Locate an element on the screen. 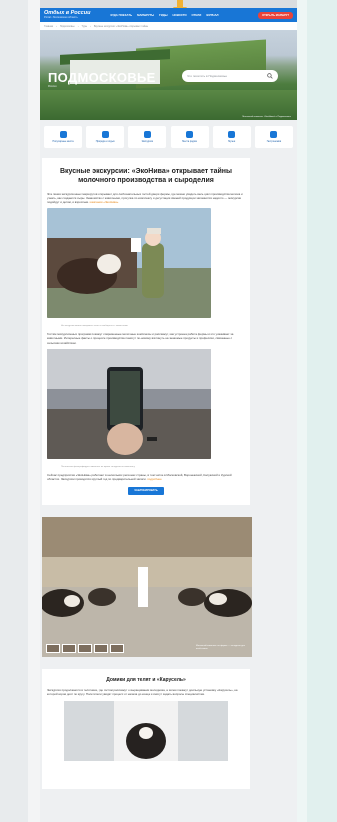 The image size is (337, 822). breadcrumb-item: Подмосковье is located at coordinates (67, 26).